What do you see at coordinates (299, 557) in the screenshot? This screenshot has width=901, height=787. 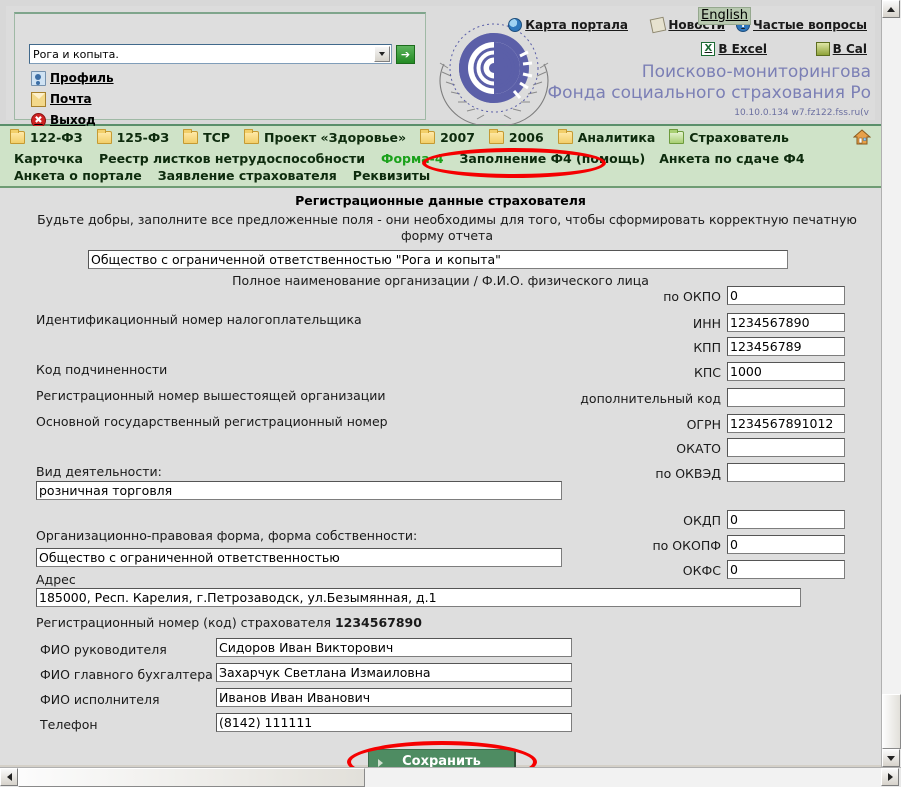 I see `field-legal-form: Общество с ограниченной ответственностью` at bounding box center [299, 557].